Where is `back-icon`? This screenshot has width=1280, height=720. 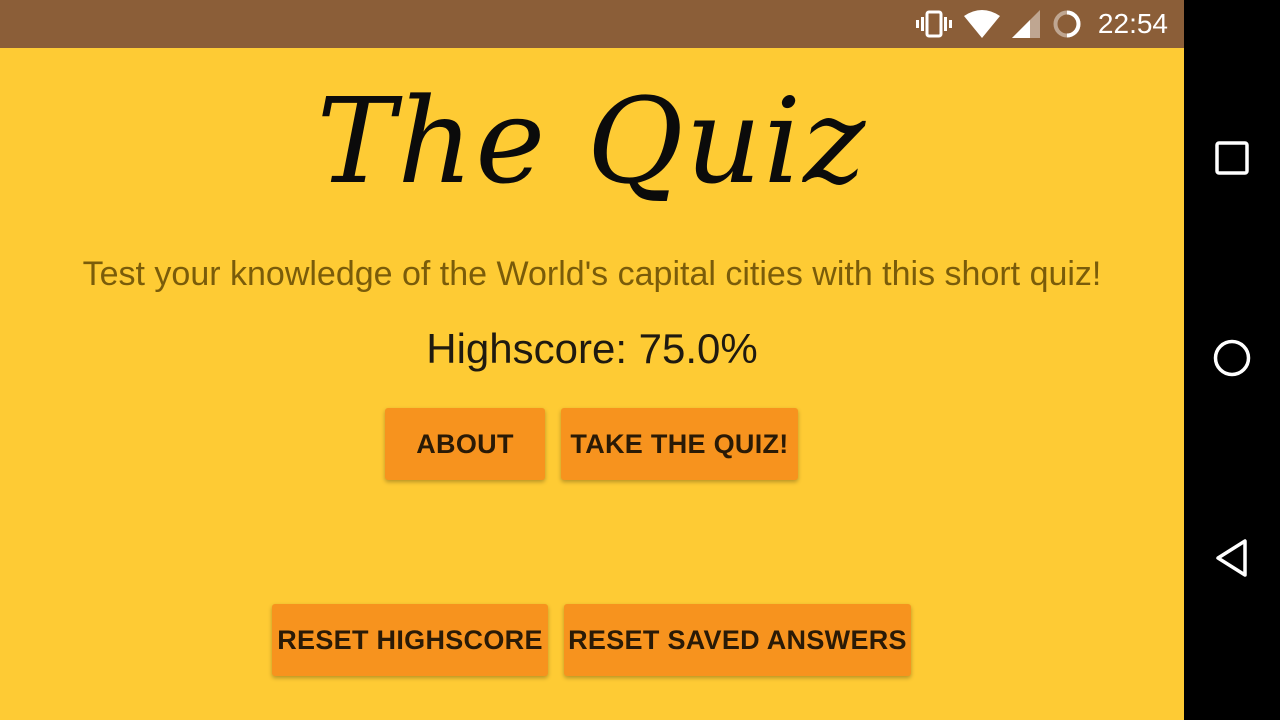
back-icon is located at coordinates (1232, 560).